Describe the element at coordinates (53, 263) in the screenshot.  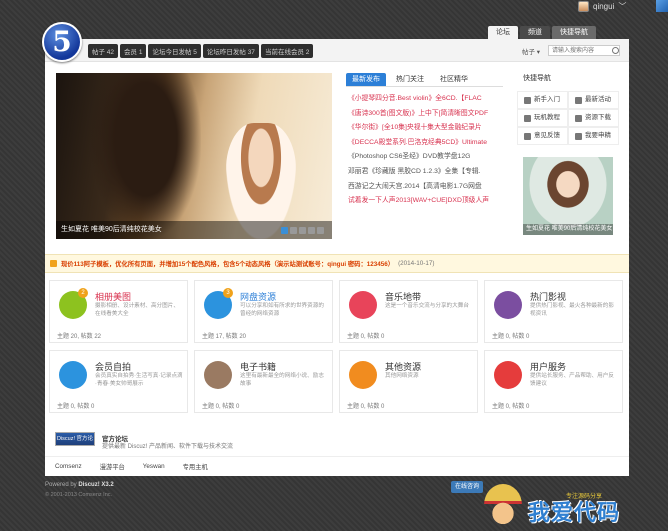
I see `announcement-icon` at that location.